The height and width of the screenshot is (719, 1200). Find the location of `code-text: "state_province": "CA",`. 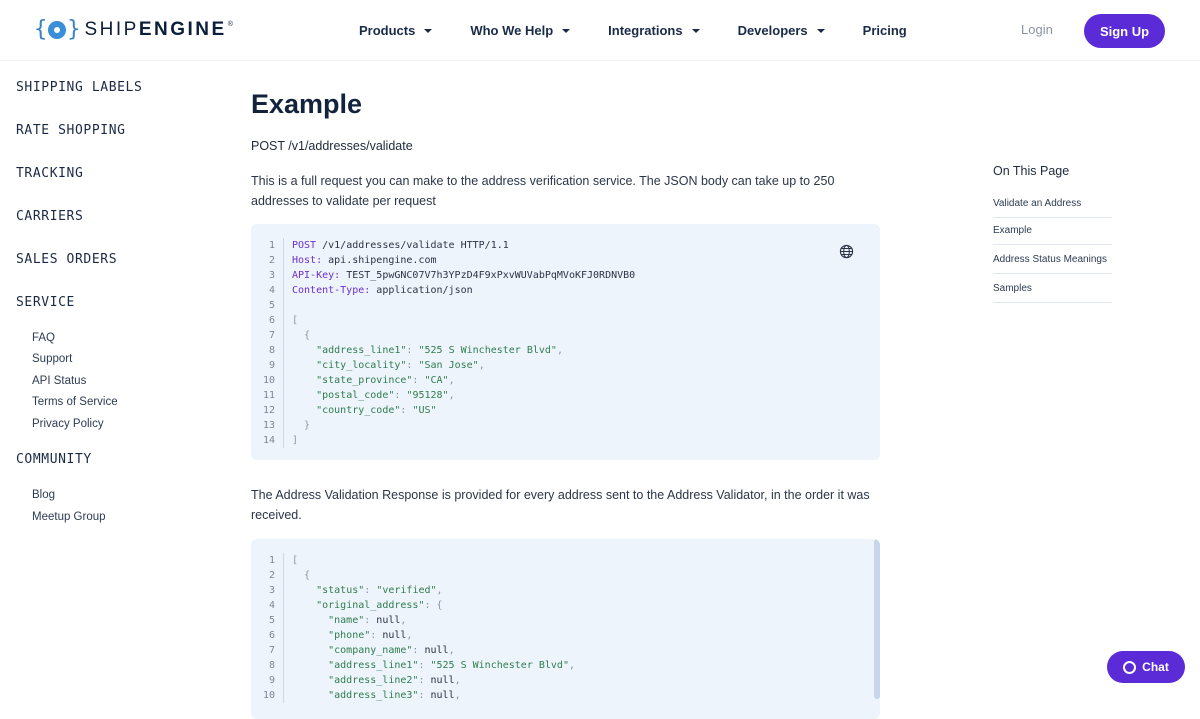

code-text: "state_province": "CA", is located at coordinates (385, 380).